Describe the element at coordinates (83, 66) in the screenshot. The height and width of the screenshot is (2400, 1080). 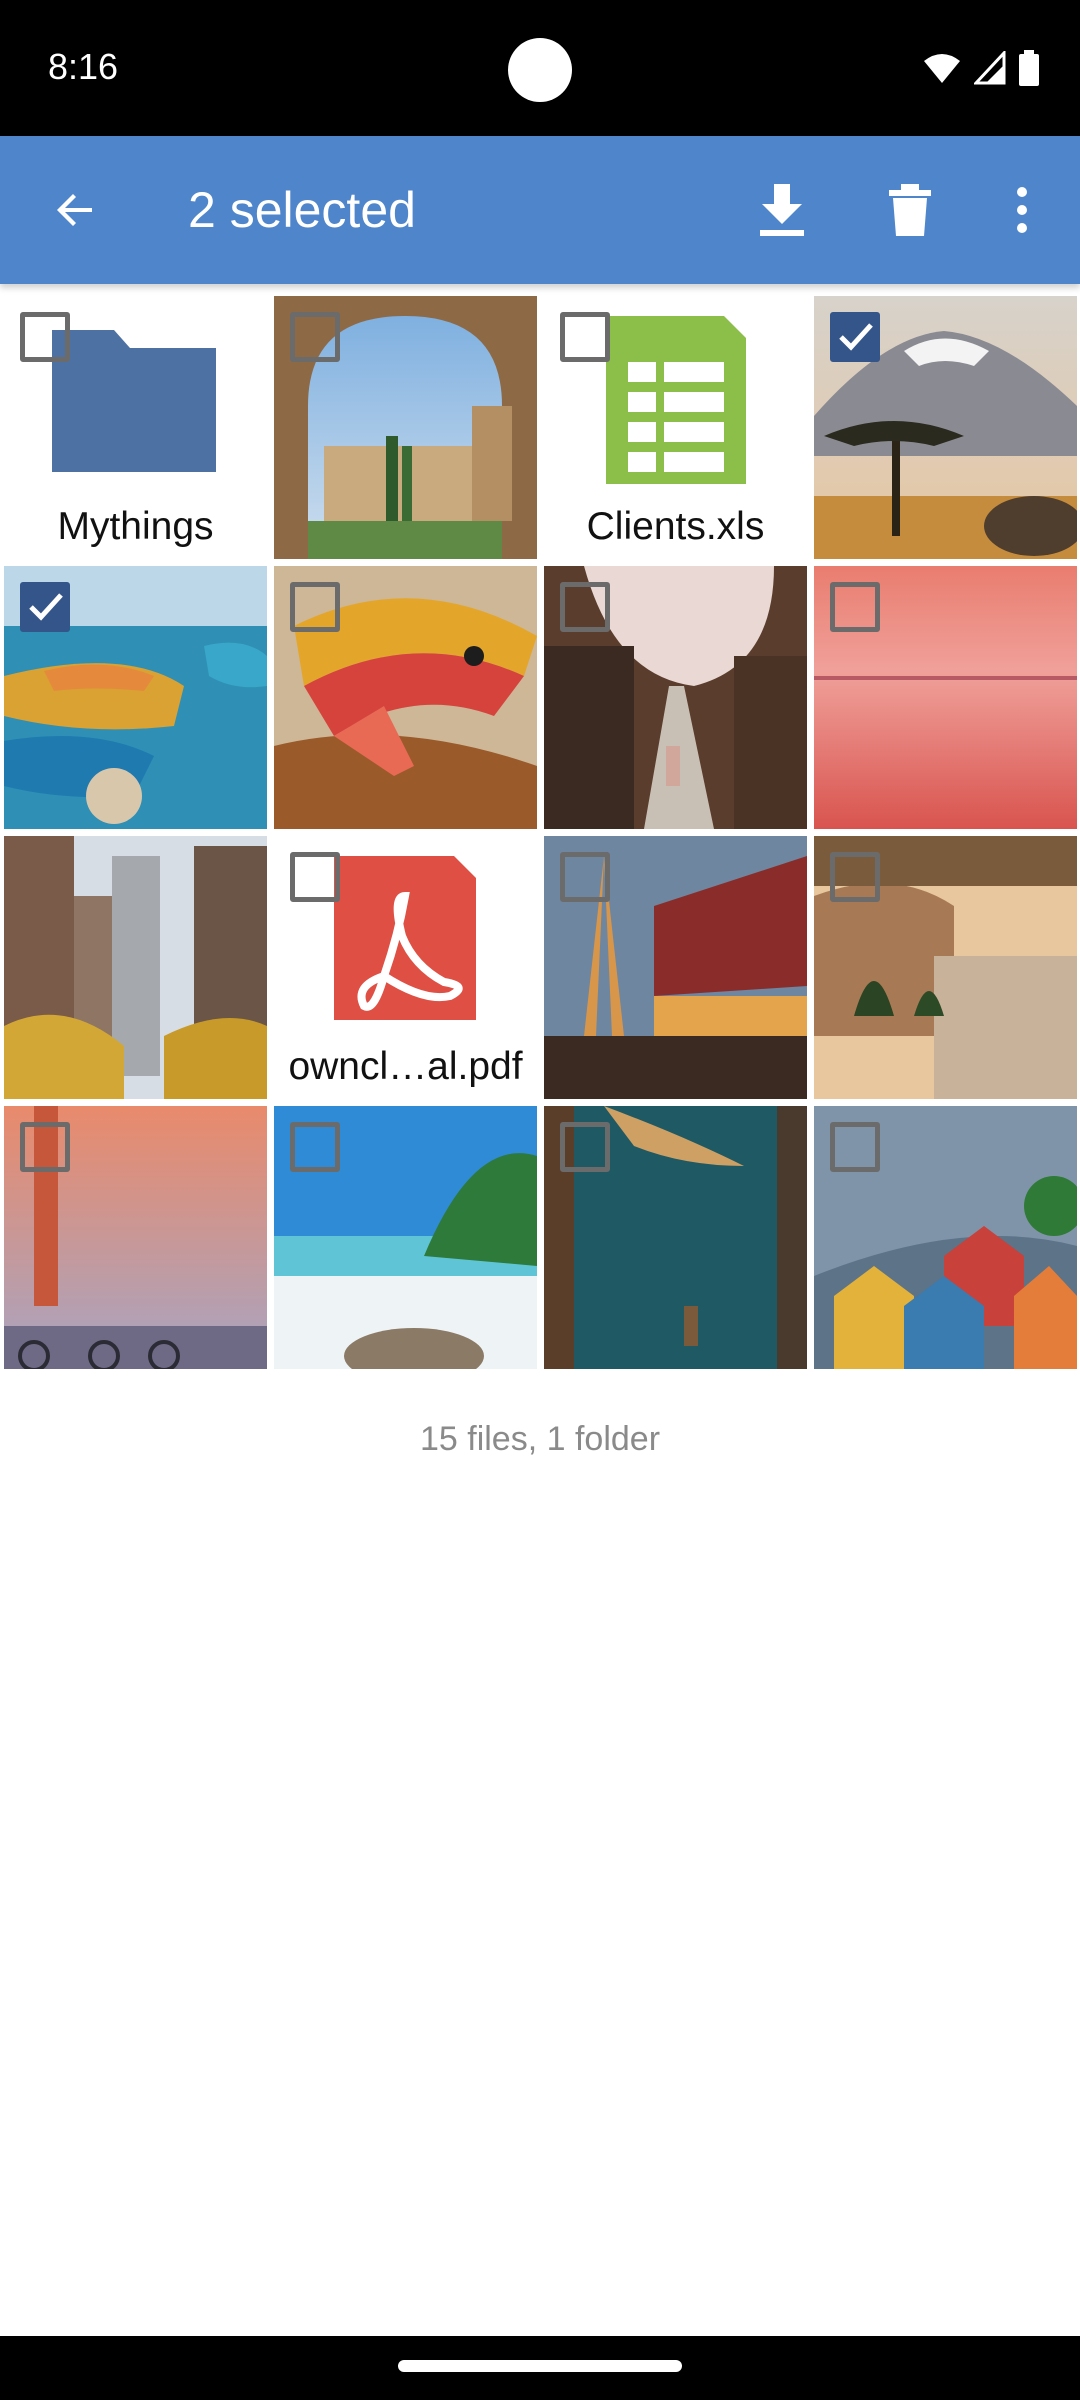
I see `status-time: 8:16` at that location.